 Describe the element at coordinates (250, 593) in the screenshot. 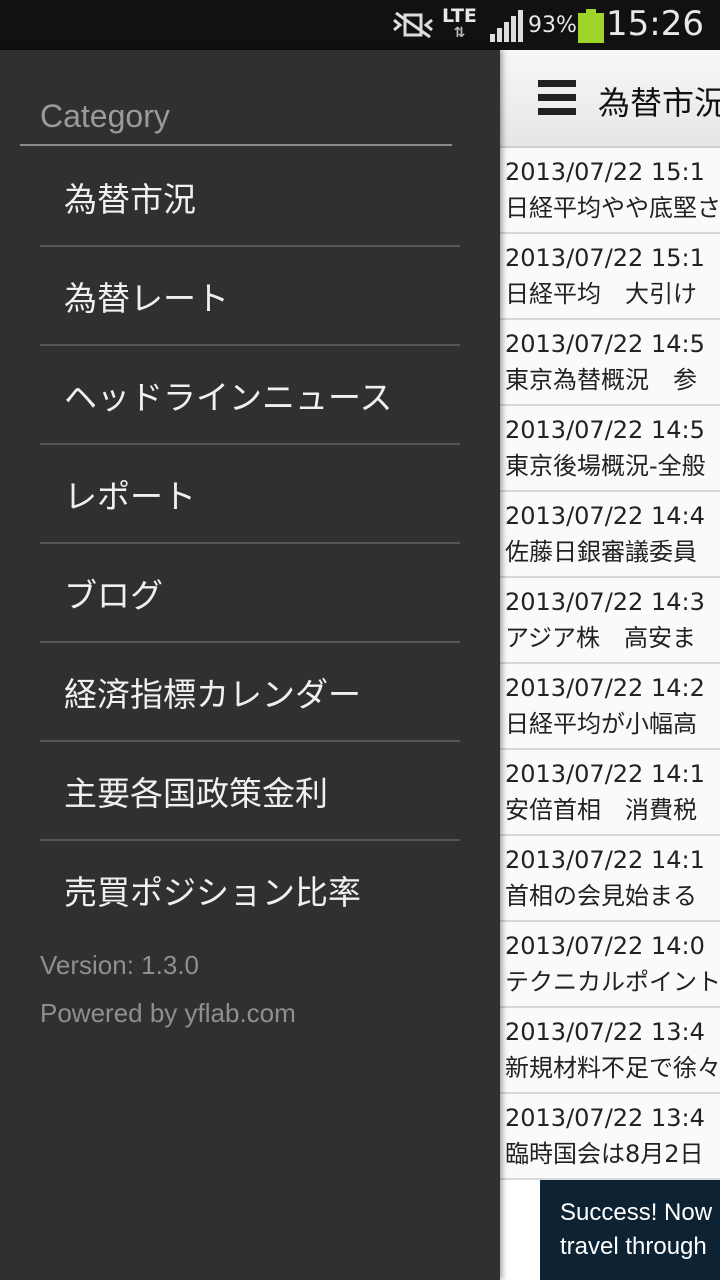

I see `menu-item-blog: ブログ` at that location.